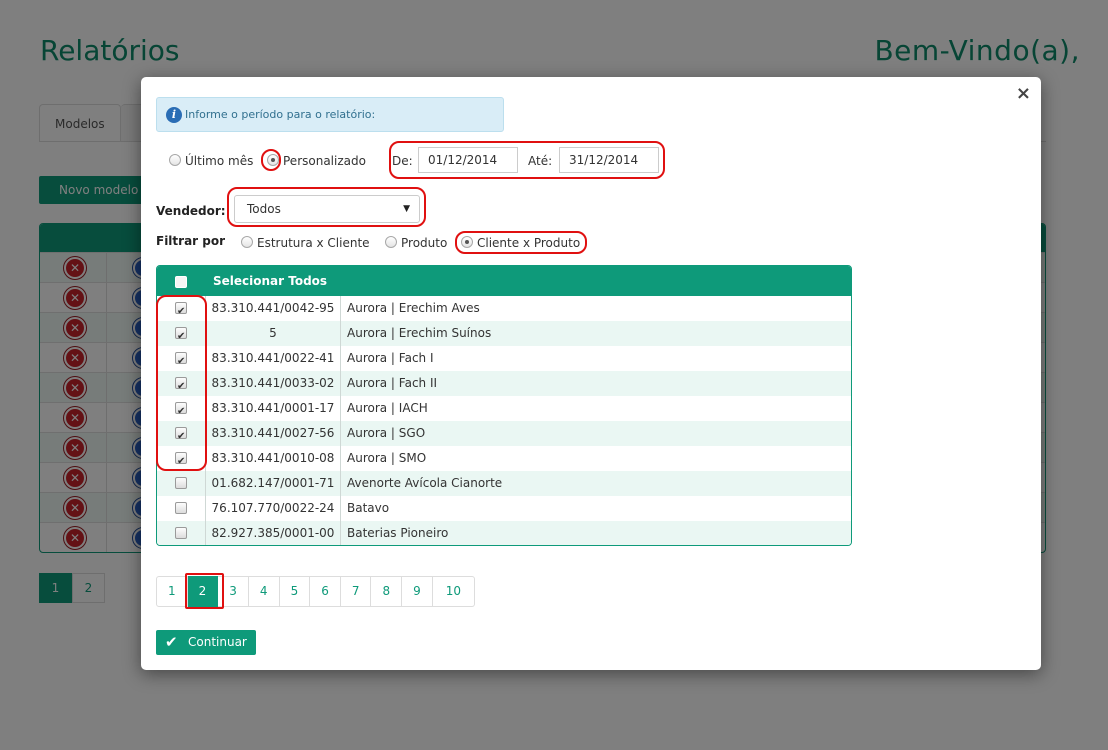 The image size is (1108, 750). Describe the element at coordinates (504, 410) in the screenshot. I see `client-row: 83.310.441/0001-17 Aurora | IACH` at that location.